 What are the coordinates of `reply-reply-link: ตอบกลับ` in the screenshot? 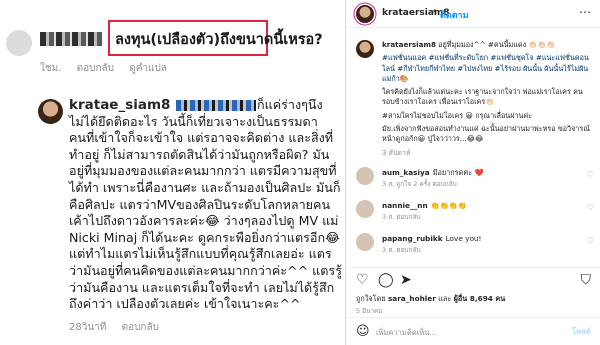 It's located at (140, 327).